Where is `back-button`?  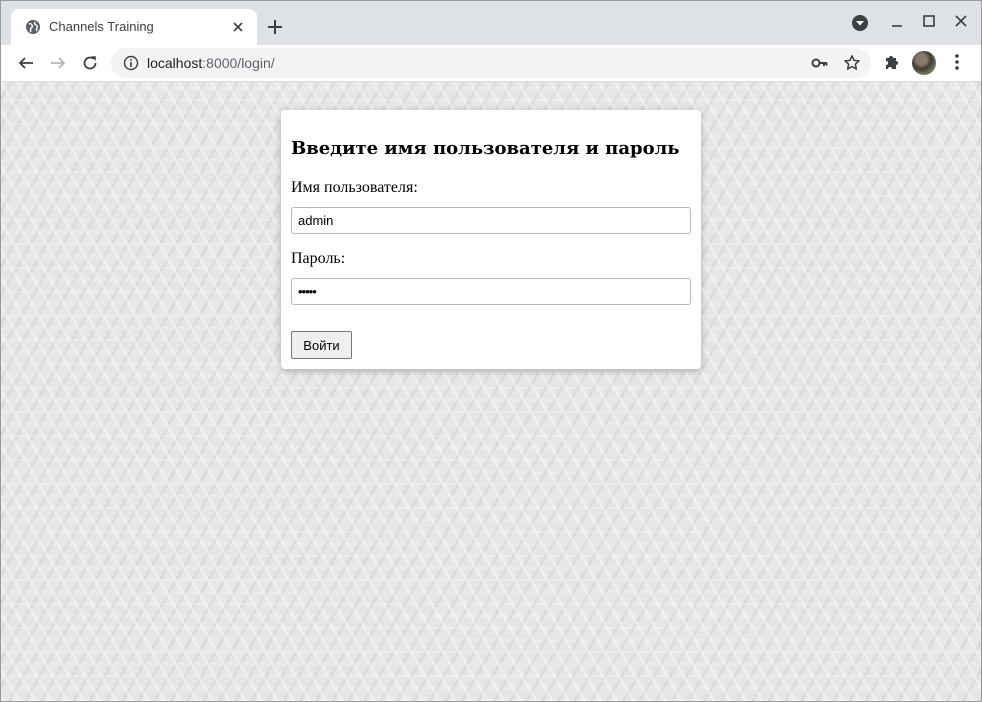
back-button is located at coordinates (26, 63).